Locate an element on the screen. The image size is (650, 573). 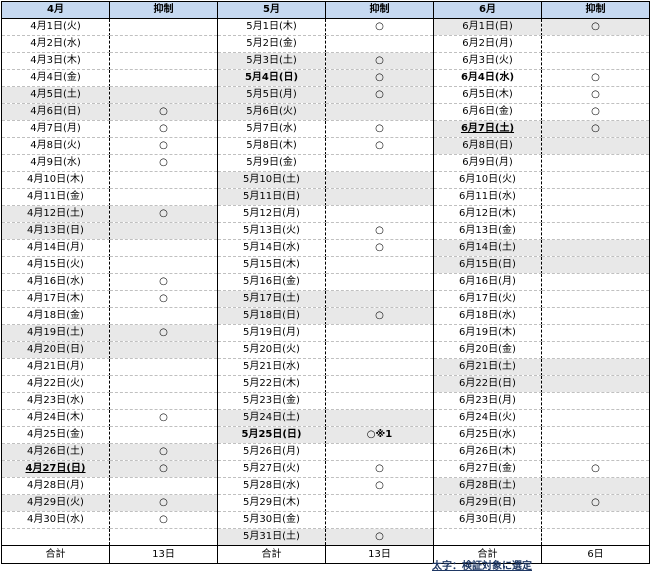
table-row: 4月19日(土) ○ 5月19日(月) 6月19日(木) is located at coordinates (325, 333).